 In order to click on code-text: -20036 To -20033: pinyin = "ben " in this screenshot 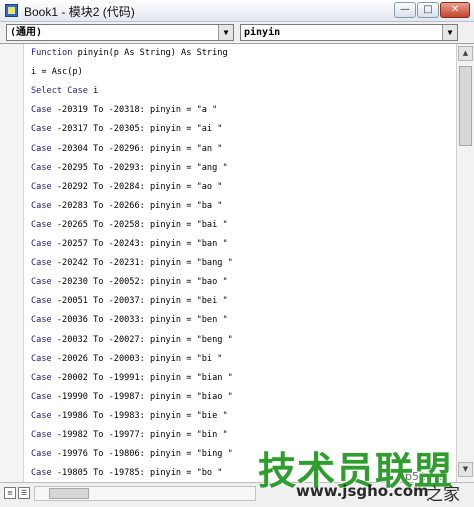, I will do `click(139, 320)`.